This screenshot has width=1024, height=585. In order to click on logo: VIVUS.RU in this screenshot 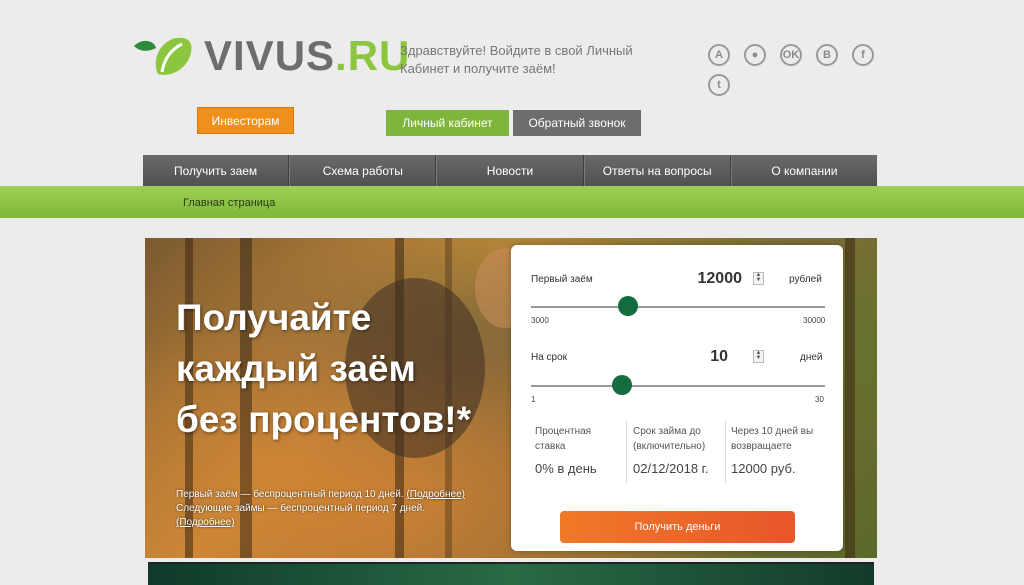, I will do `click(271, 56)`.